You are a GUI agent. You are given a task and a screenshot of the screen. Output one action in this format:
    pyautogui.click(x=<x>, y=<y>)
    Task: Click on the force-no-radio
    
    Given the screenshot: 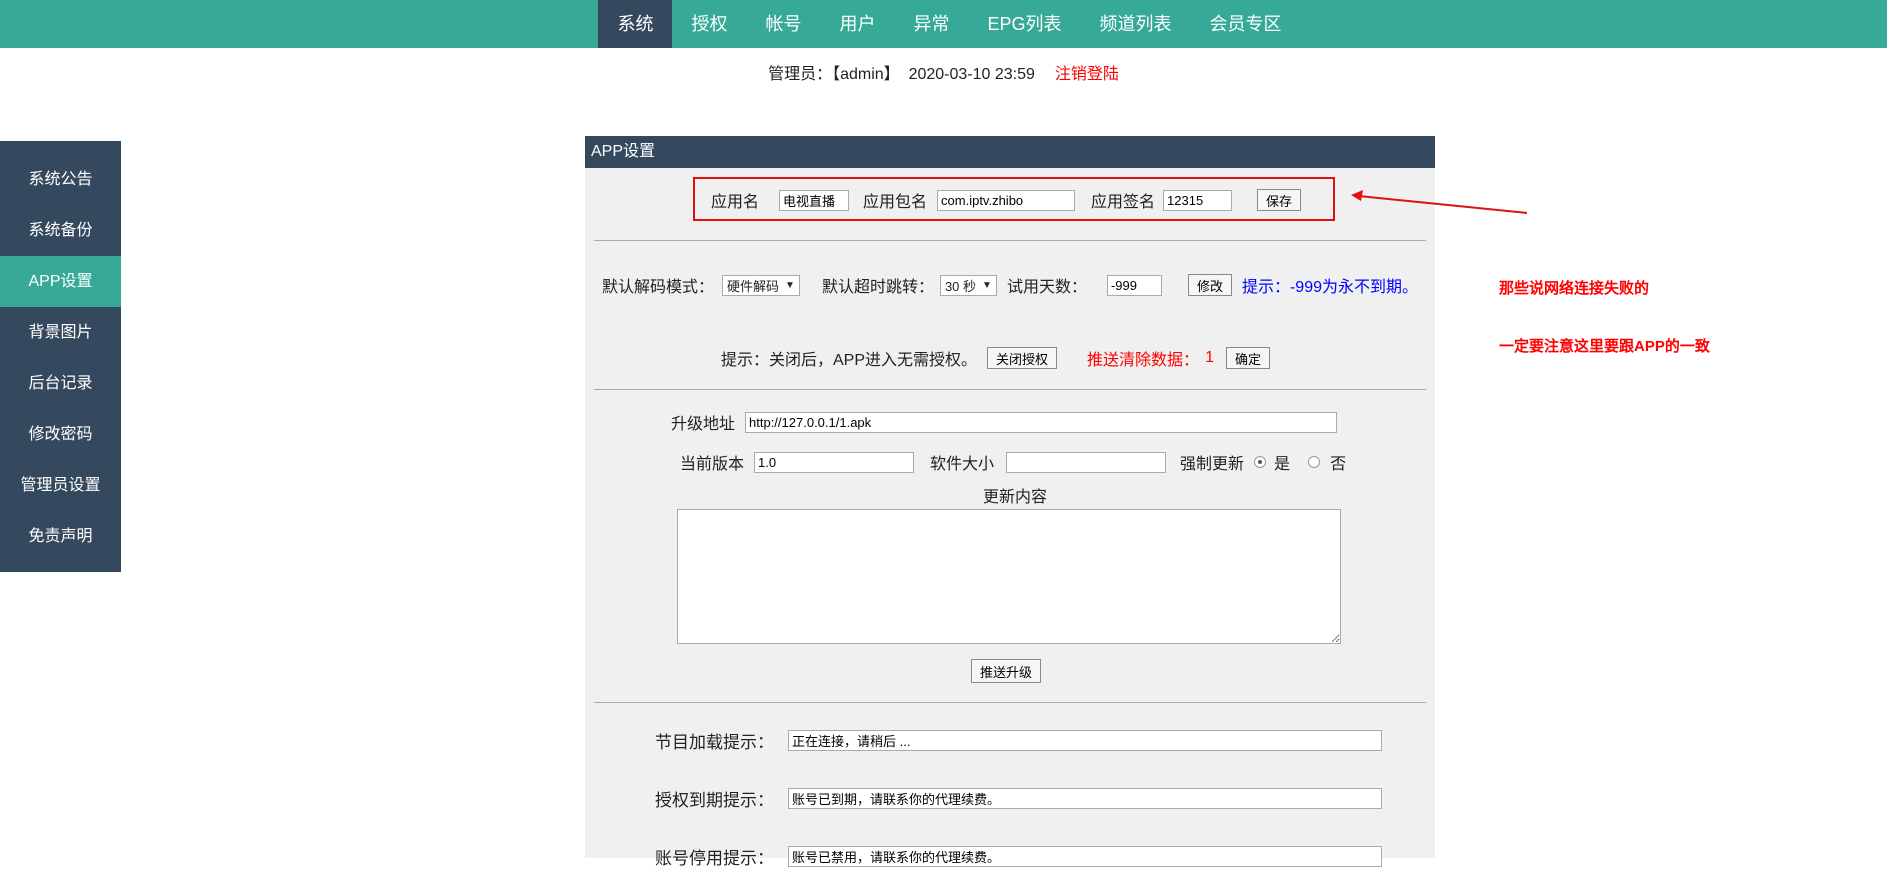 What is the action you would take?
    pyautogui.click(x=1314, y=462)
    